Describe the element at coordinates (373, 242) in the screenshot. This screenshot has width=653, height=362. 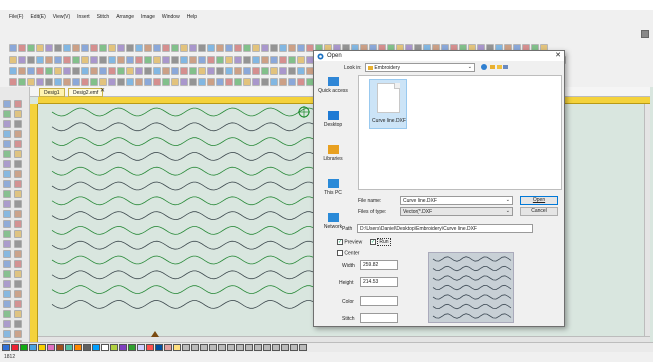
I see `run-check-box: ✓` at that location.